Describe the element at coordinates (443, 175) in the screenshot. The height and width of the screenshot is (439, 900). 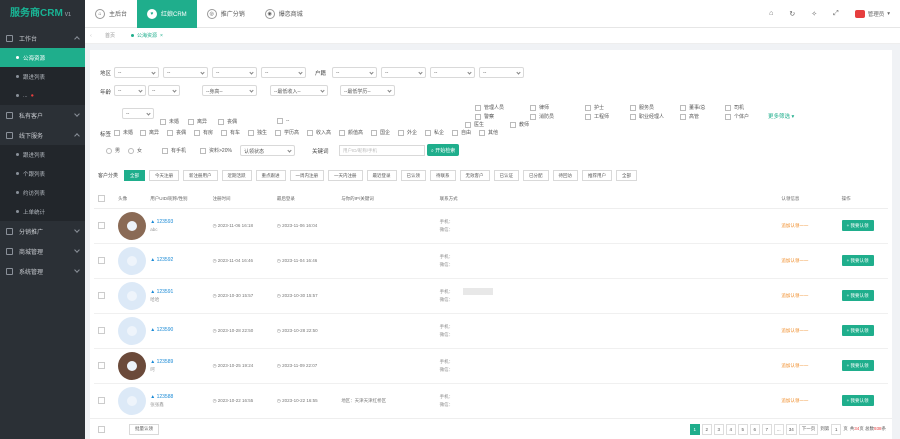
I see `filter-contact-button: 待联系` at that location.